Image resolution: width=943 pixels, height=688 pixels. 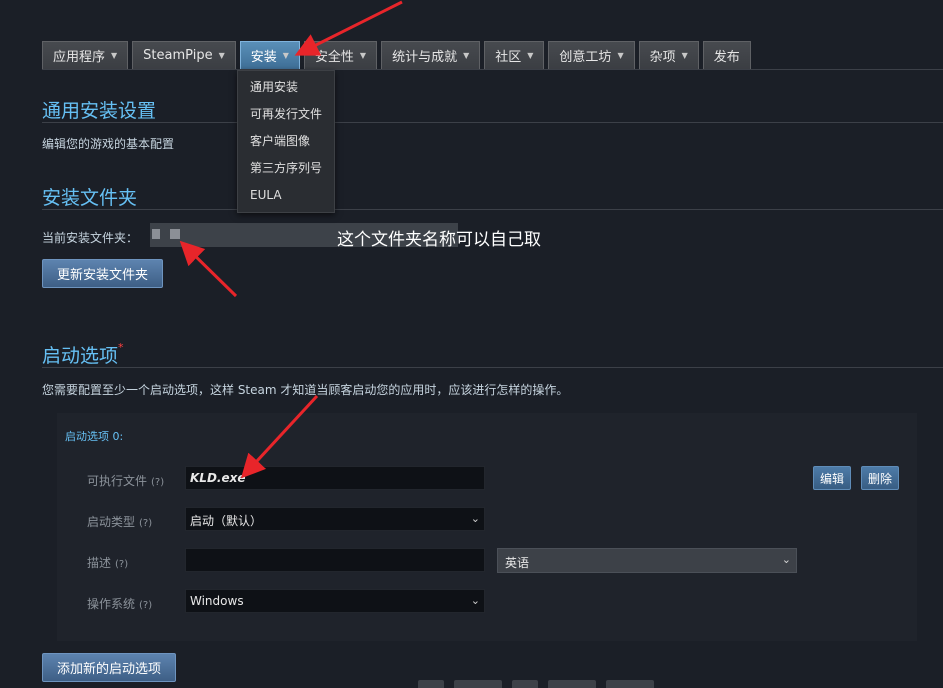 I want to click on launch-options-title-text: 启动选项, so click(x=80, y=356).